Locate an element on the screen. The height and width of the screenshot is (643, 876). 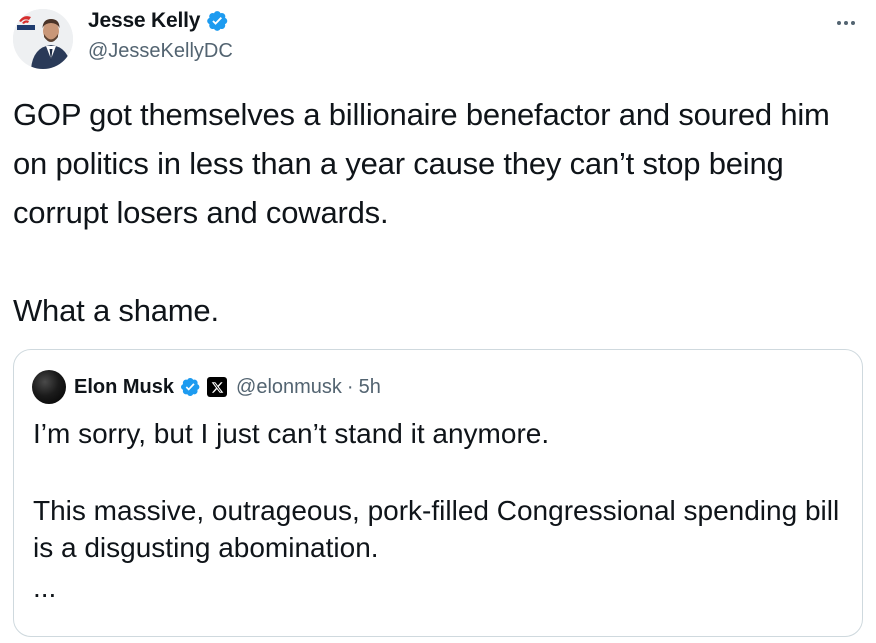
author-display-name: Jesse Kelly is located at coordinates (144, 21).